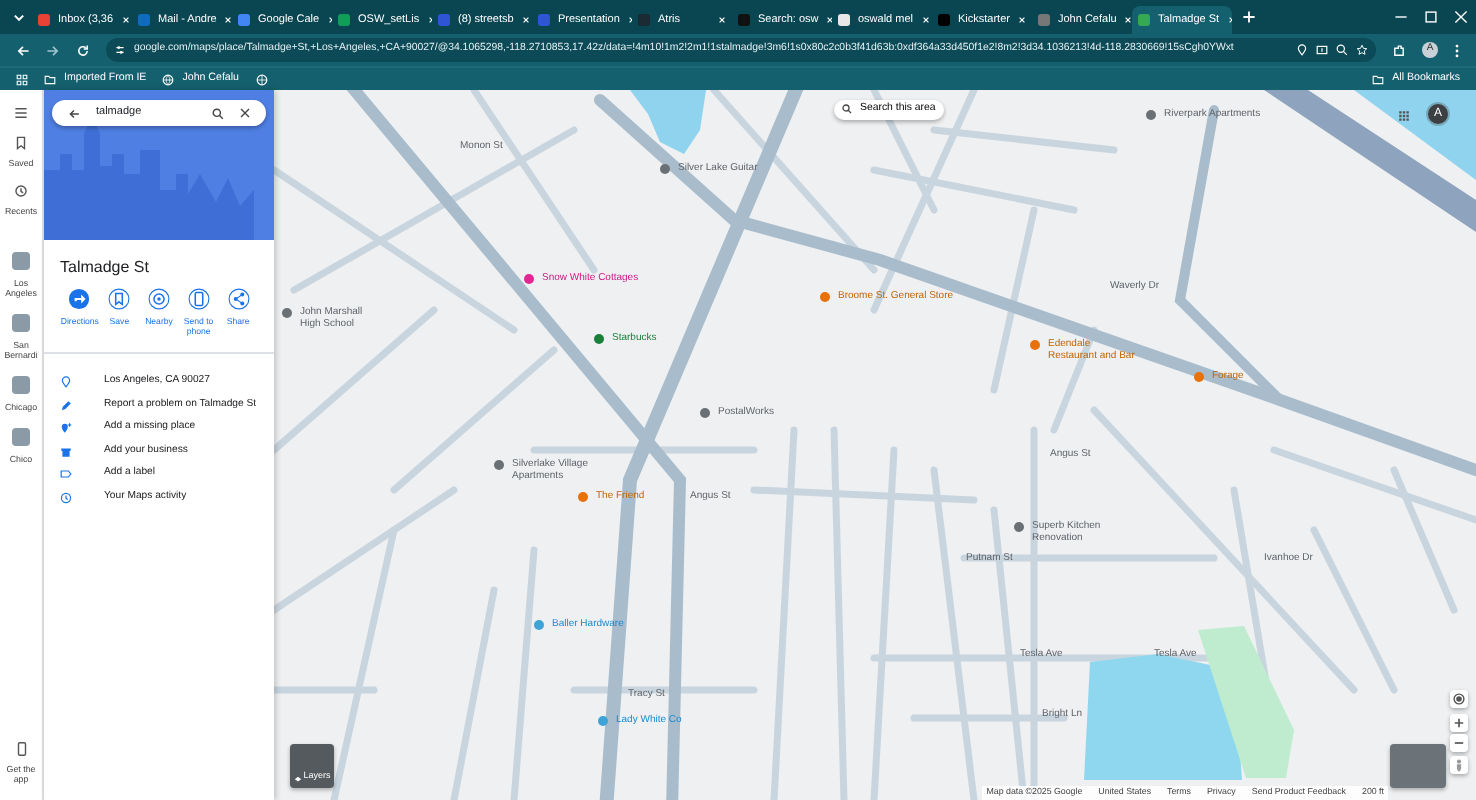  Describe the element at coordinates (66, 428) in the screenshot. I see `add-place-icon` at that location.